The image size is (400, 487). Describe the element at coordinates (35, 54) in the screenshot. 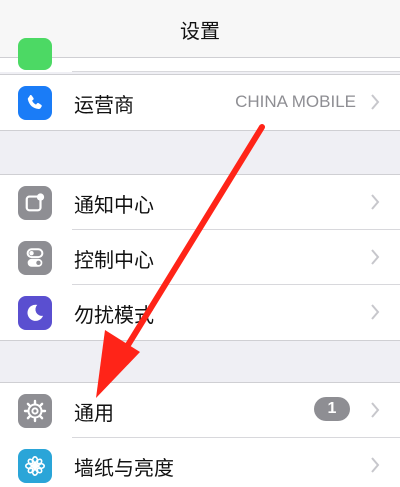

I see `partial-app-icon` at that location.